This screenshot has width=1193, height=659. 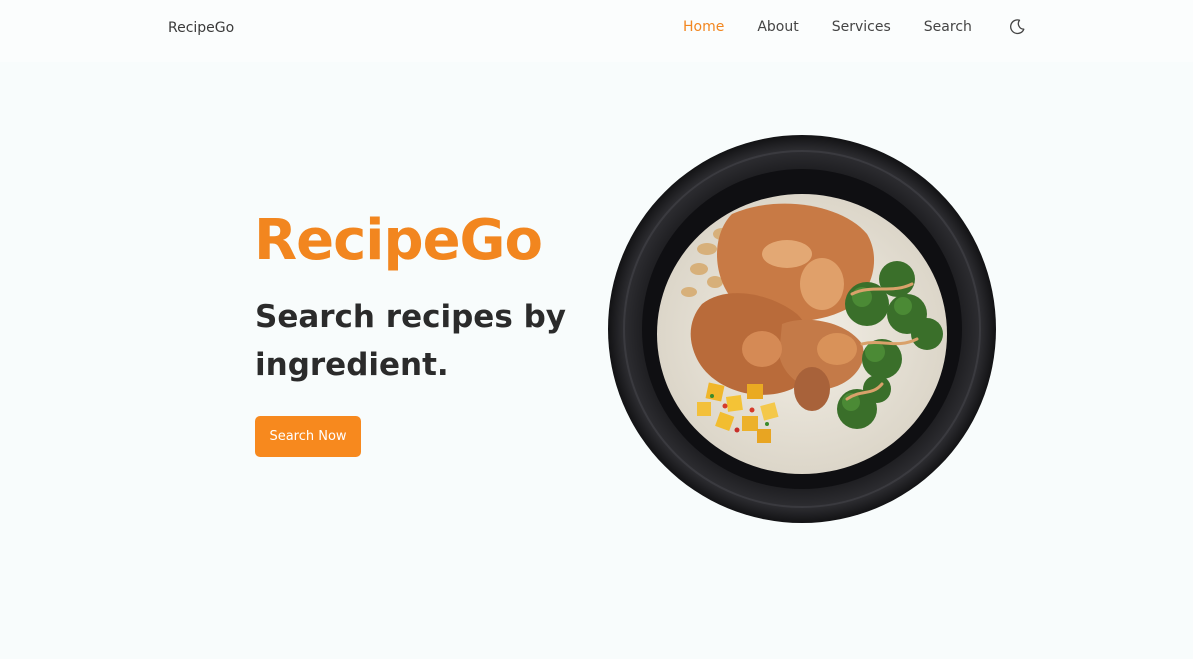 I want to click on hero-subtitle: Search recipes by ingredient., so click(x=410, y=341).